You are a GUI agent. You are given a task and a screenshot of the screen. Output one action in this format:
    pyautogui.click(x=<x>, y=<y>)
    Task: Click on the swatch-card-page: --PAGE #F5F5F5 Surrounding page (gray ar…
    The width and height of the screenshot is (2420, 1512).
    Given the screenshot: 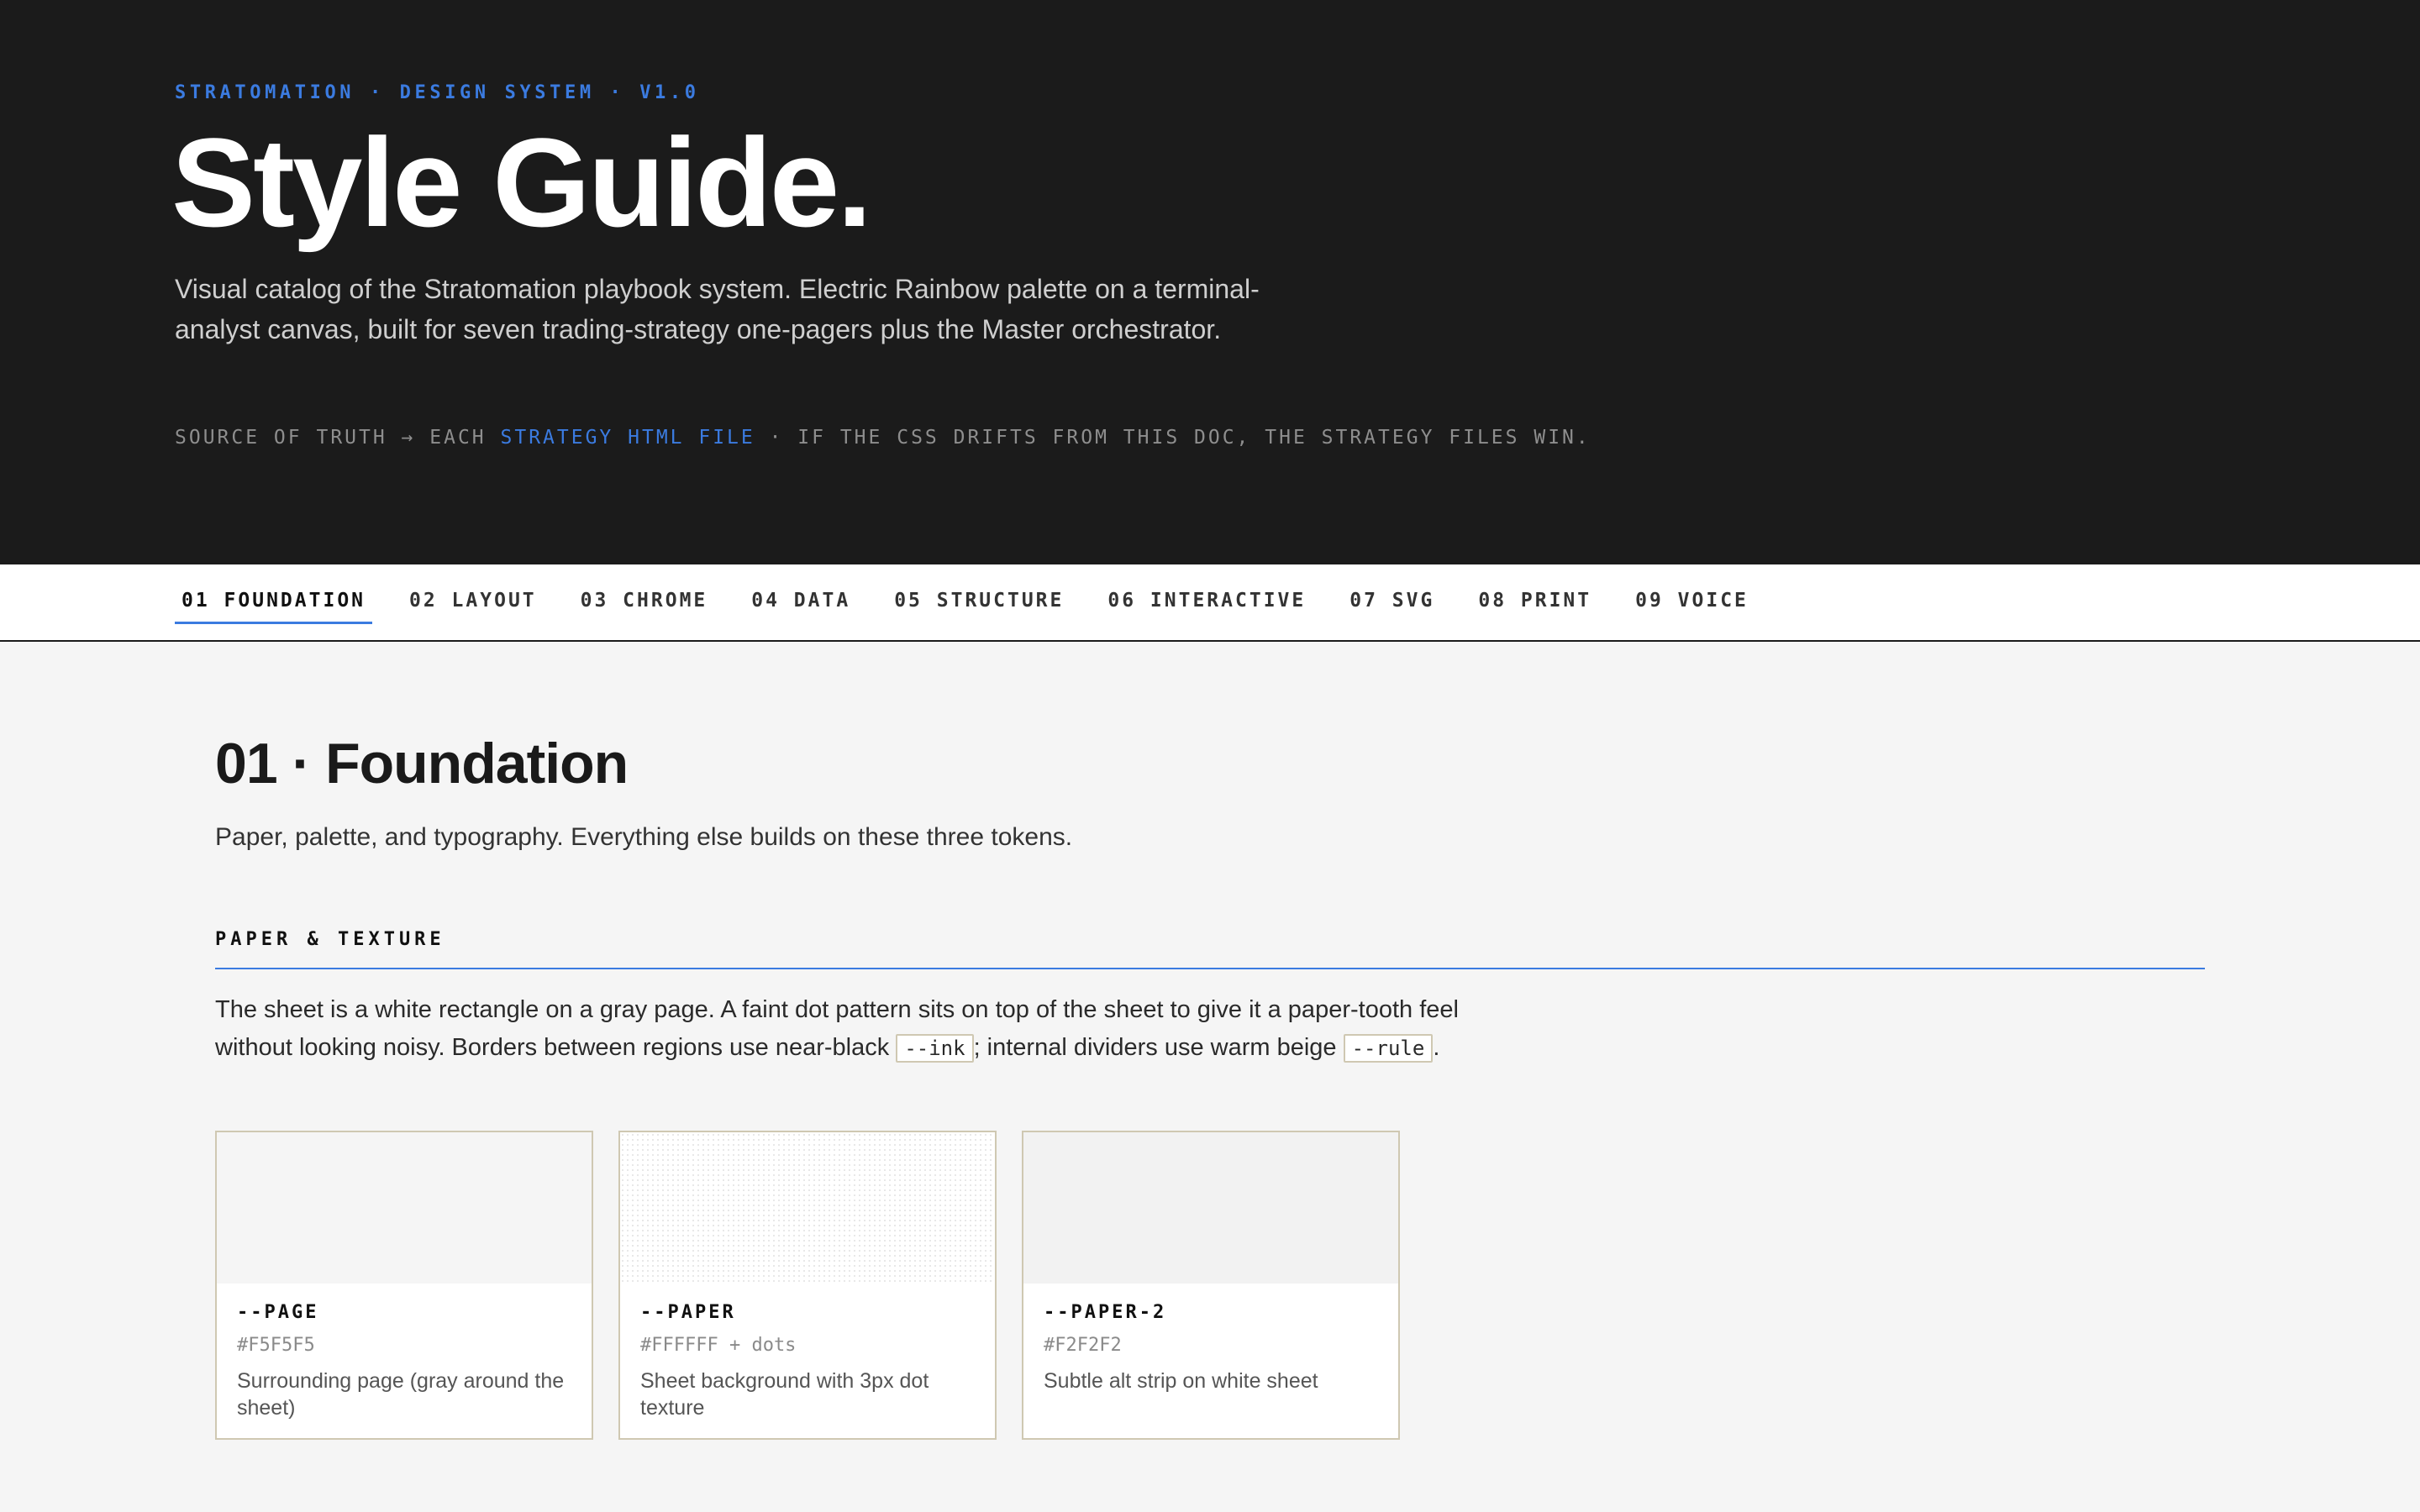 What is the action you would take?
    pyautogui.click(x=404, y=1285)
    